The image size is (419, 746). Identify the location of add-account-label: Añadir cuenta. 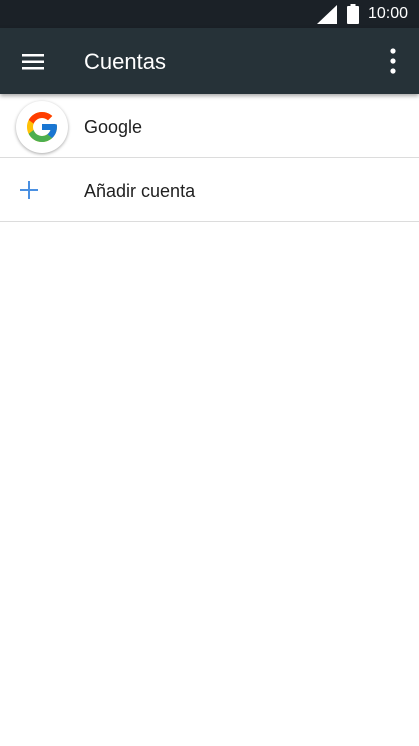
(140, 191).